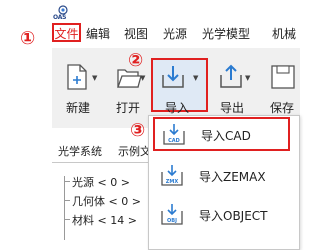  Describe the element at coordinates (136, 34) in the screenshot. I see `menu-view: 视图` at that location.